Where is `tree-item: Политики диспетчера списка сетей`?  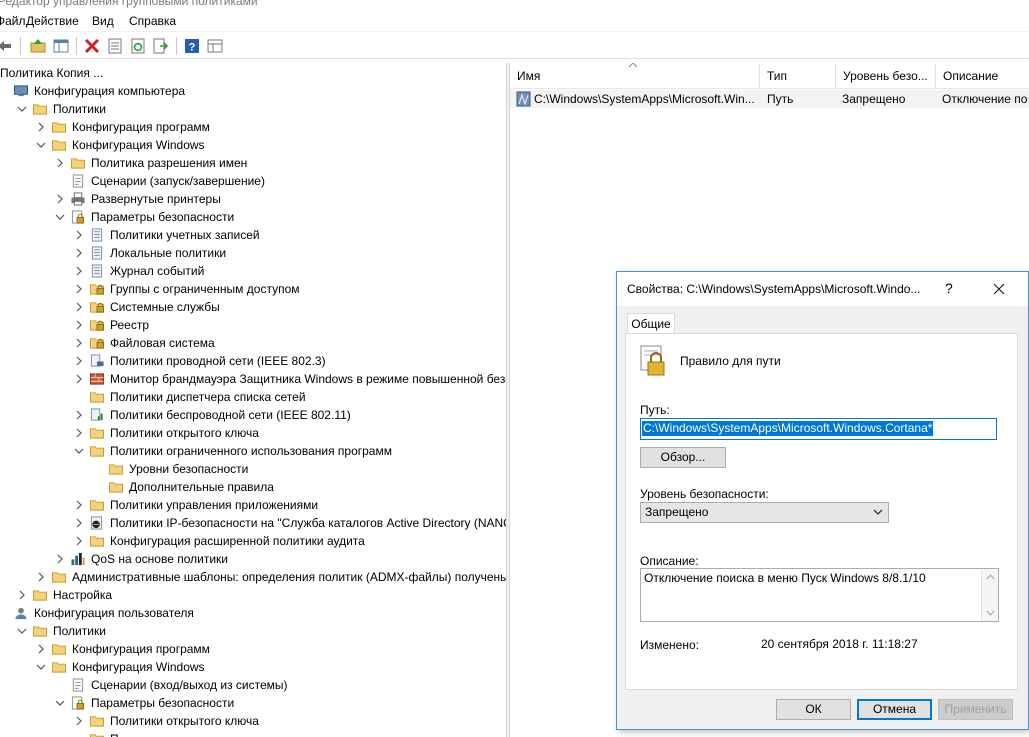 tree-item: Политики диспетчера списка сетей is located at coordinates (253, 397).